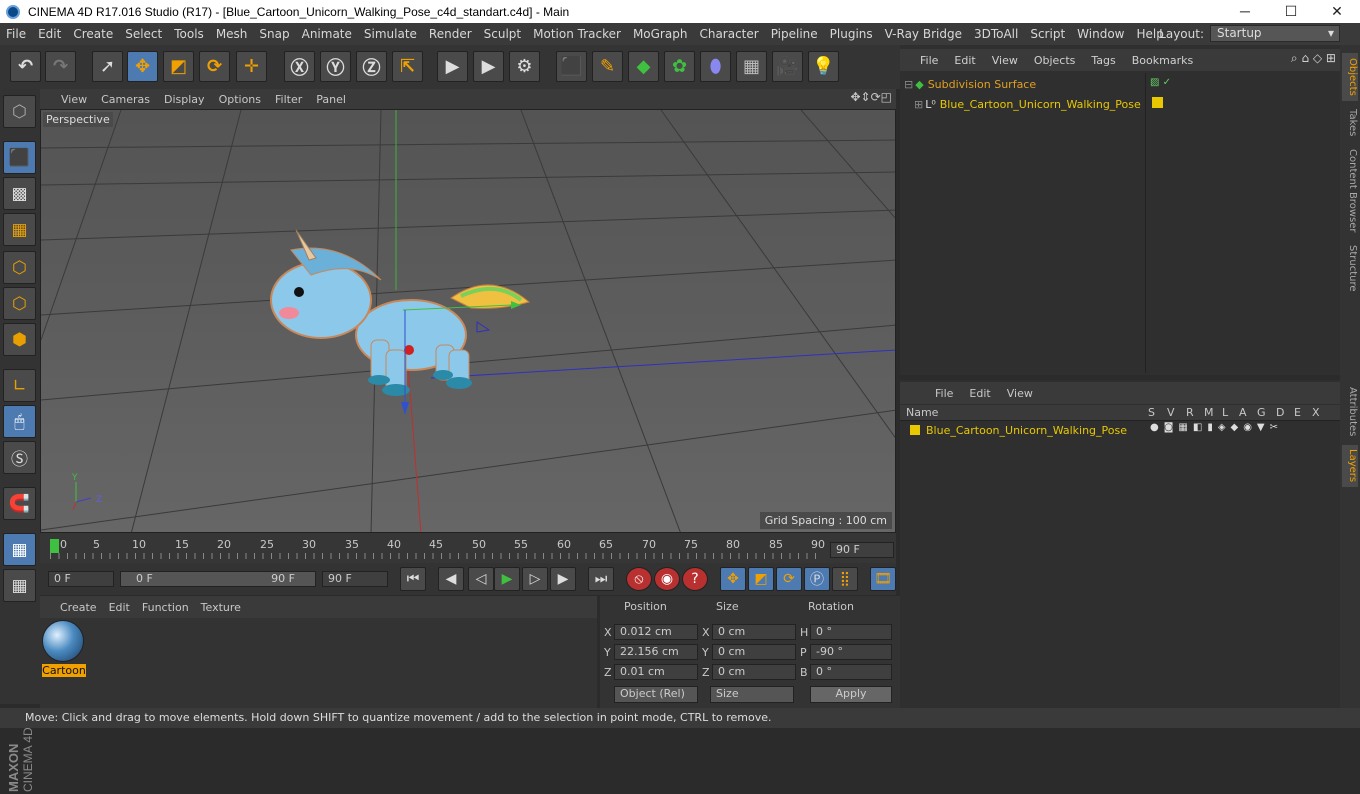  I want to click on position-x-field: 0.012 cm, so click(656, 632).